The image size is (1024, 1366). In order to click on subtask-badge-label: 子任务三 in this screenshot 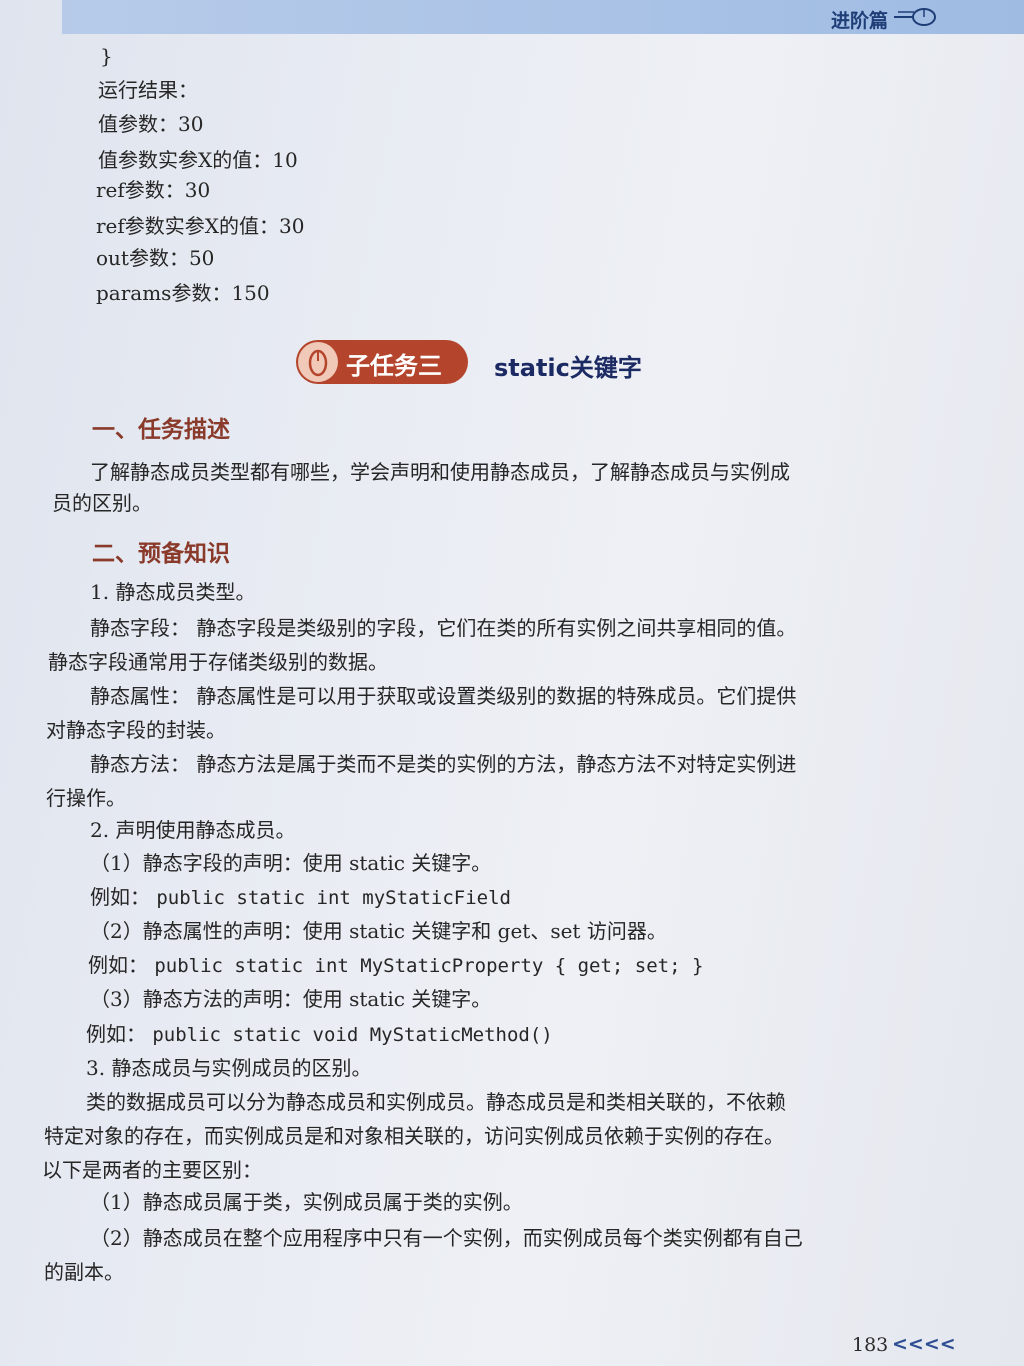, I will do `click(394, 366)`.